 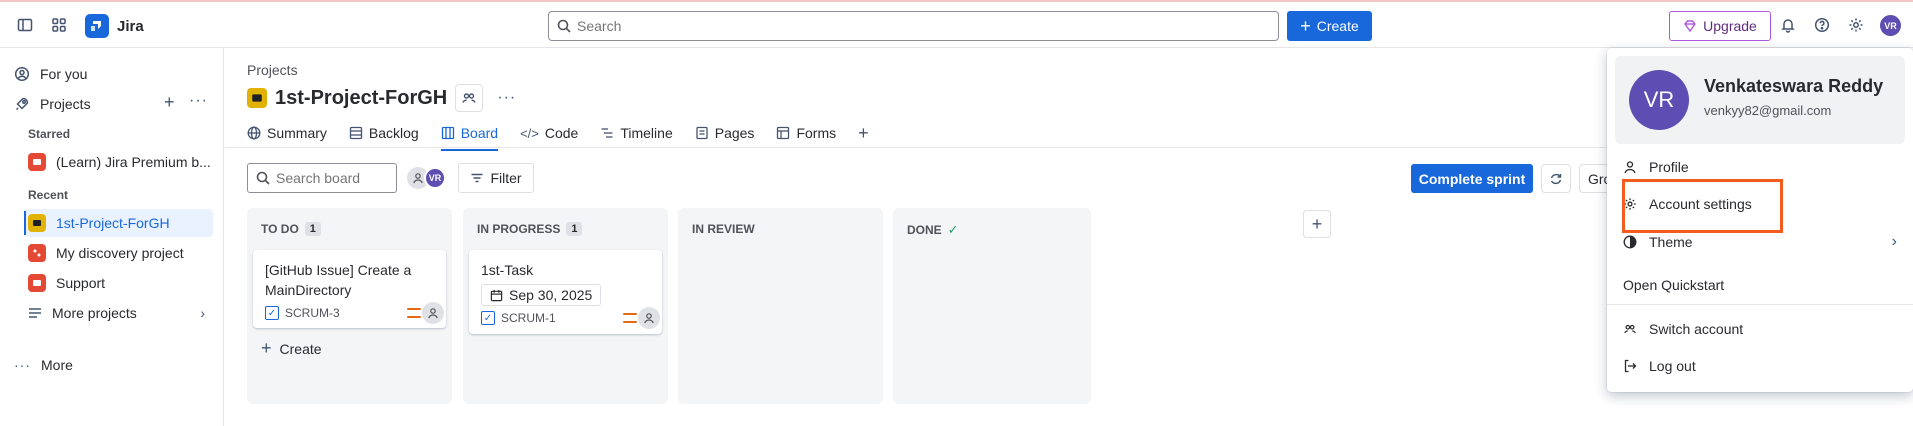 I want to click on app-switcher-icon, so click(x=59, y=25).